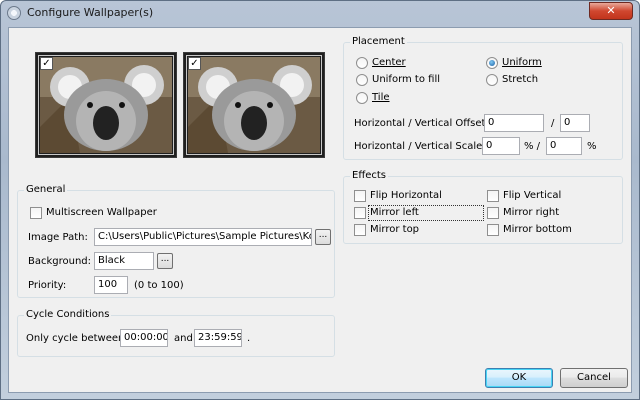 This screenshot has height=400, width=640. What do you see at coordinates (594, 378) in the screenshot?
I see `cancel-button: Cancel` at bounding box center [594, 378].